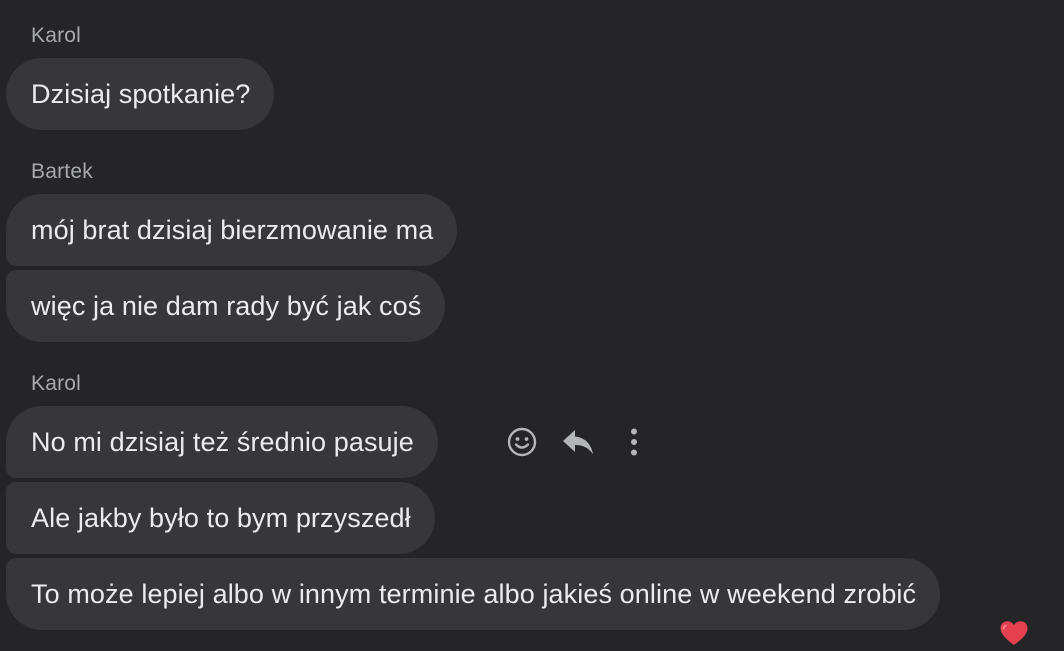 The height and width of the screenshot is (651, 1064). Describe the element at coordinates (232, 230) in the screenshot. I see `message-bubble: mój brat dzisiaj bierzmowanie ma` at that location.